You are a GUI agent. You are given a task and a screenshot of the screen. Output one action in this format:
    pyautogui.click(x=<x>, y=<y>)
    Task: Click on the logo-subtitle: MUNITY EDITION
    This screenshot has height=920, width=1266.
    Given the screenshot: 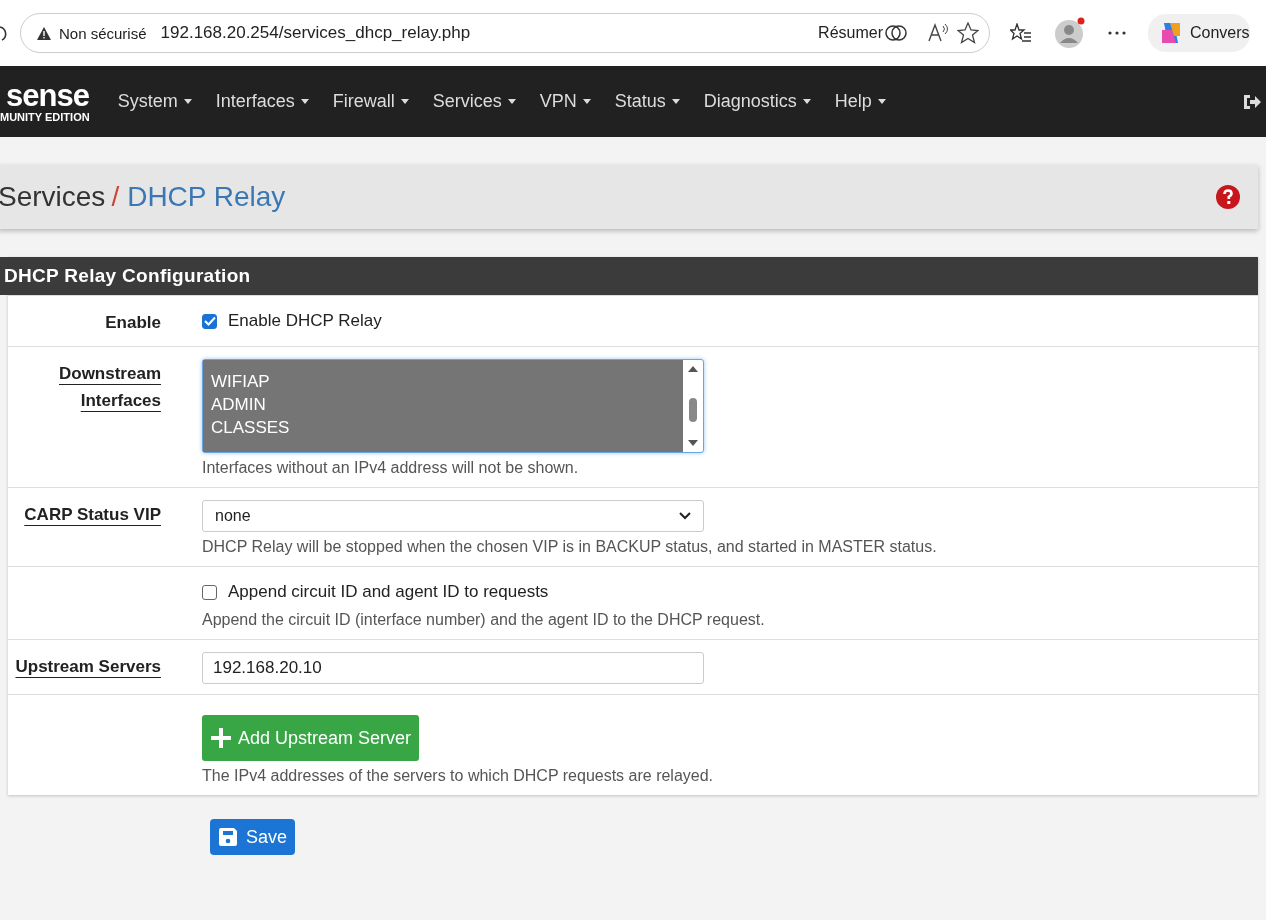 What is the action you would take?
    pyautogui.click(x=45, y=116)
    